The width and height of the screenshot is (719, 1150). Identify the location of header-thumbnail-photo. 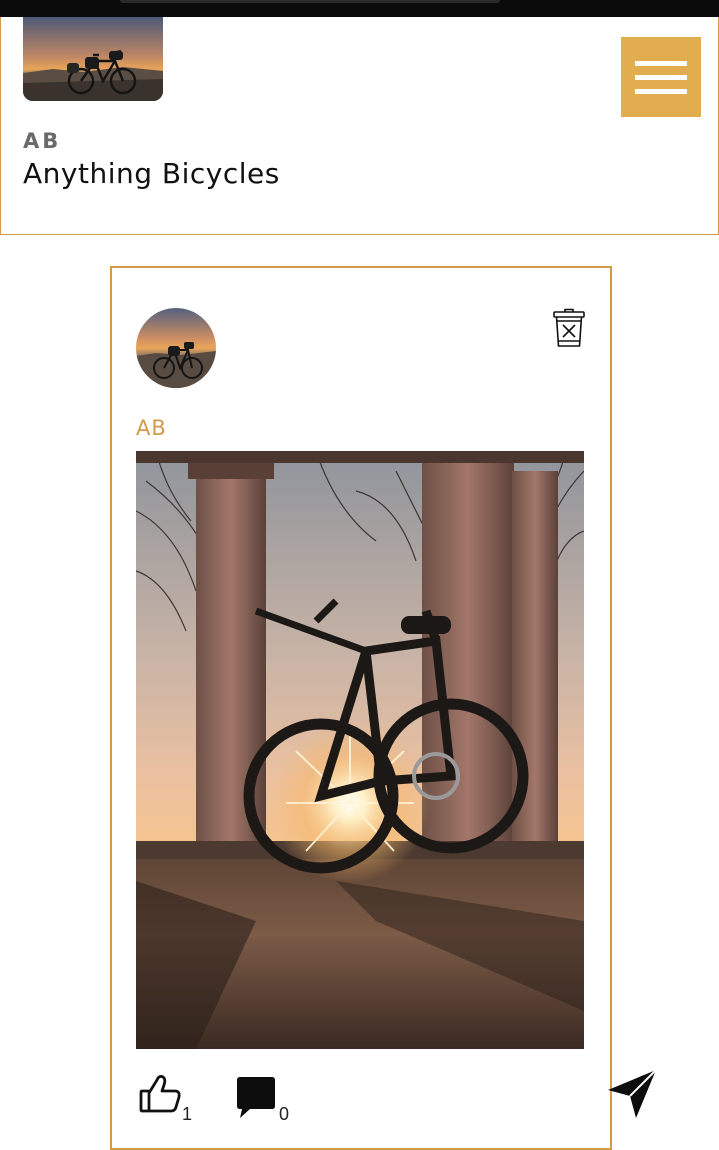
(93, 59).